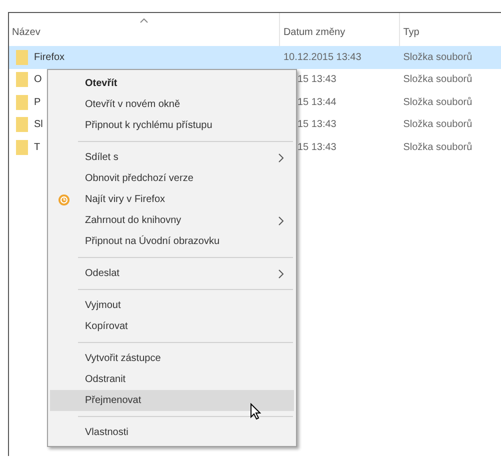 The image size is (501, 457). I want to click on file-name: Sl, so click(38, 125).